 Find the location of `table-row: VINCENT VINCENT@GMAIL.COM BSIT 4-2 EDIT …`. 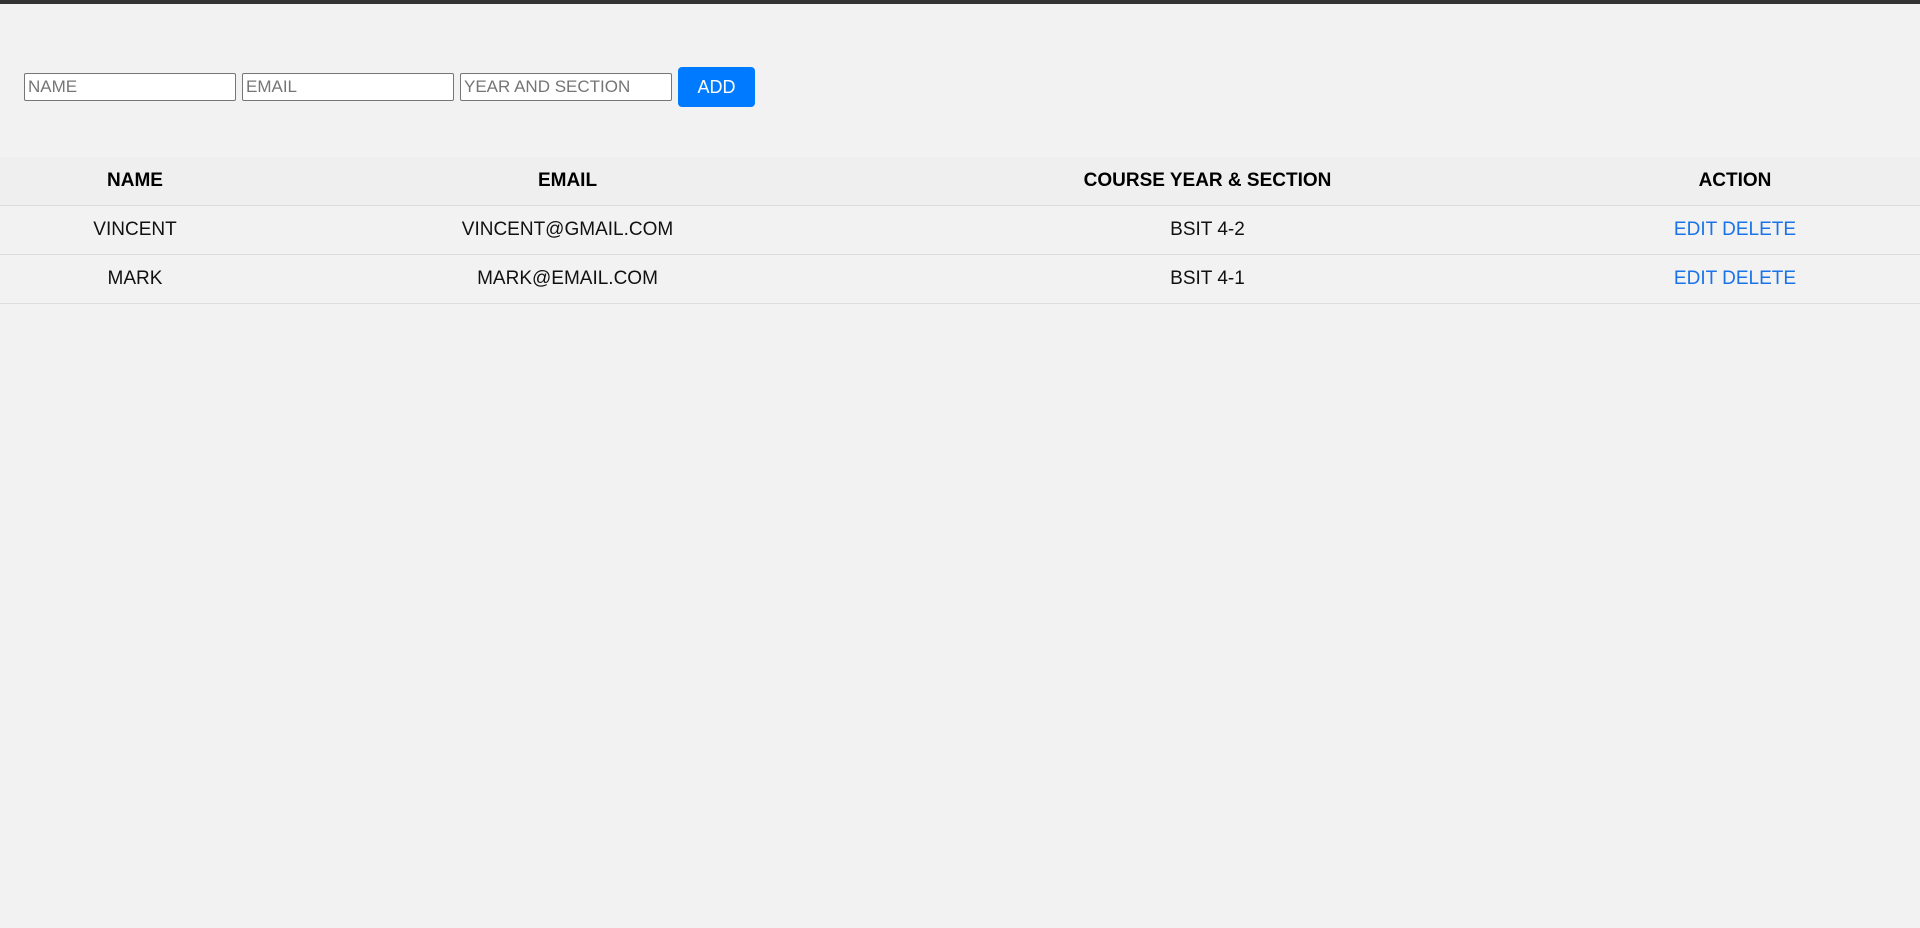

table-row: VINCENT VINCENT@GMAIL.COM BSIT 4-2 EDIT … is located at coordinates (960, 230).